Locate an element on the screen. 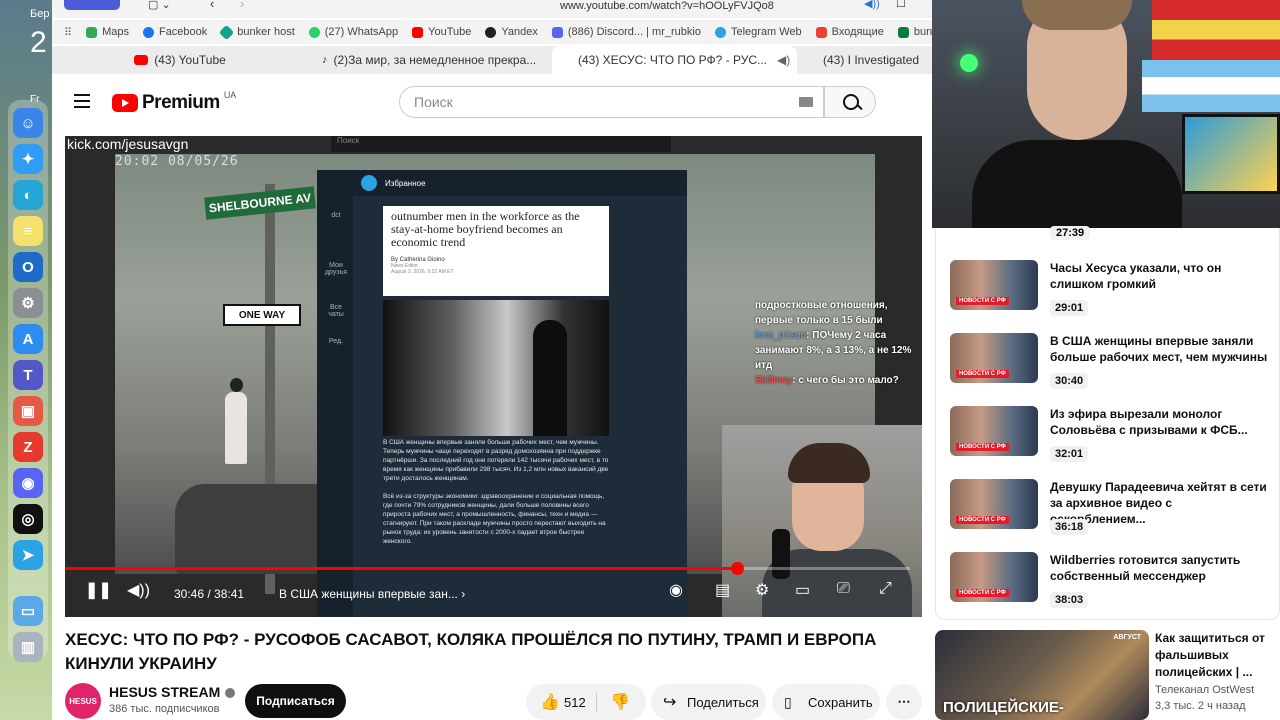 This screenshot has width=1280, height=720. edge-icon: ◐ is located at coordinates (28, 195).